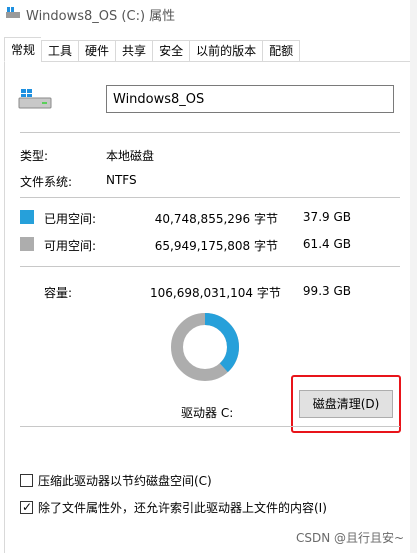 The image size is (417, 553). What do you see at coordinates (130, 156) in the screenshot?
I see `type-value: 本地磁盘` at bounding box center [130, 156].